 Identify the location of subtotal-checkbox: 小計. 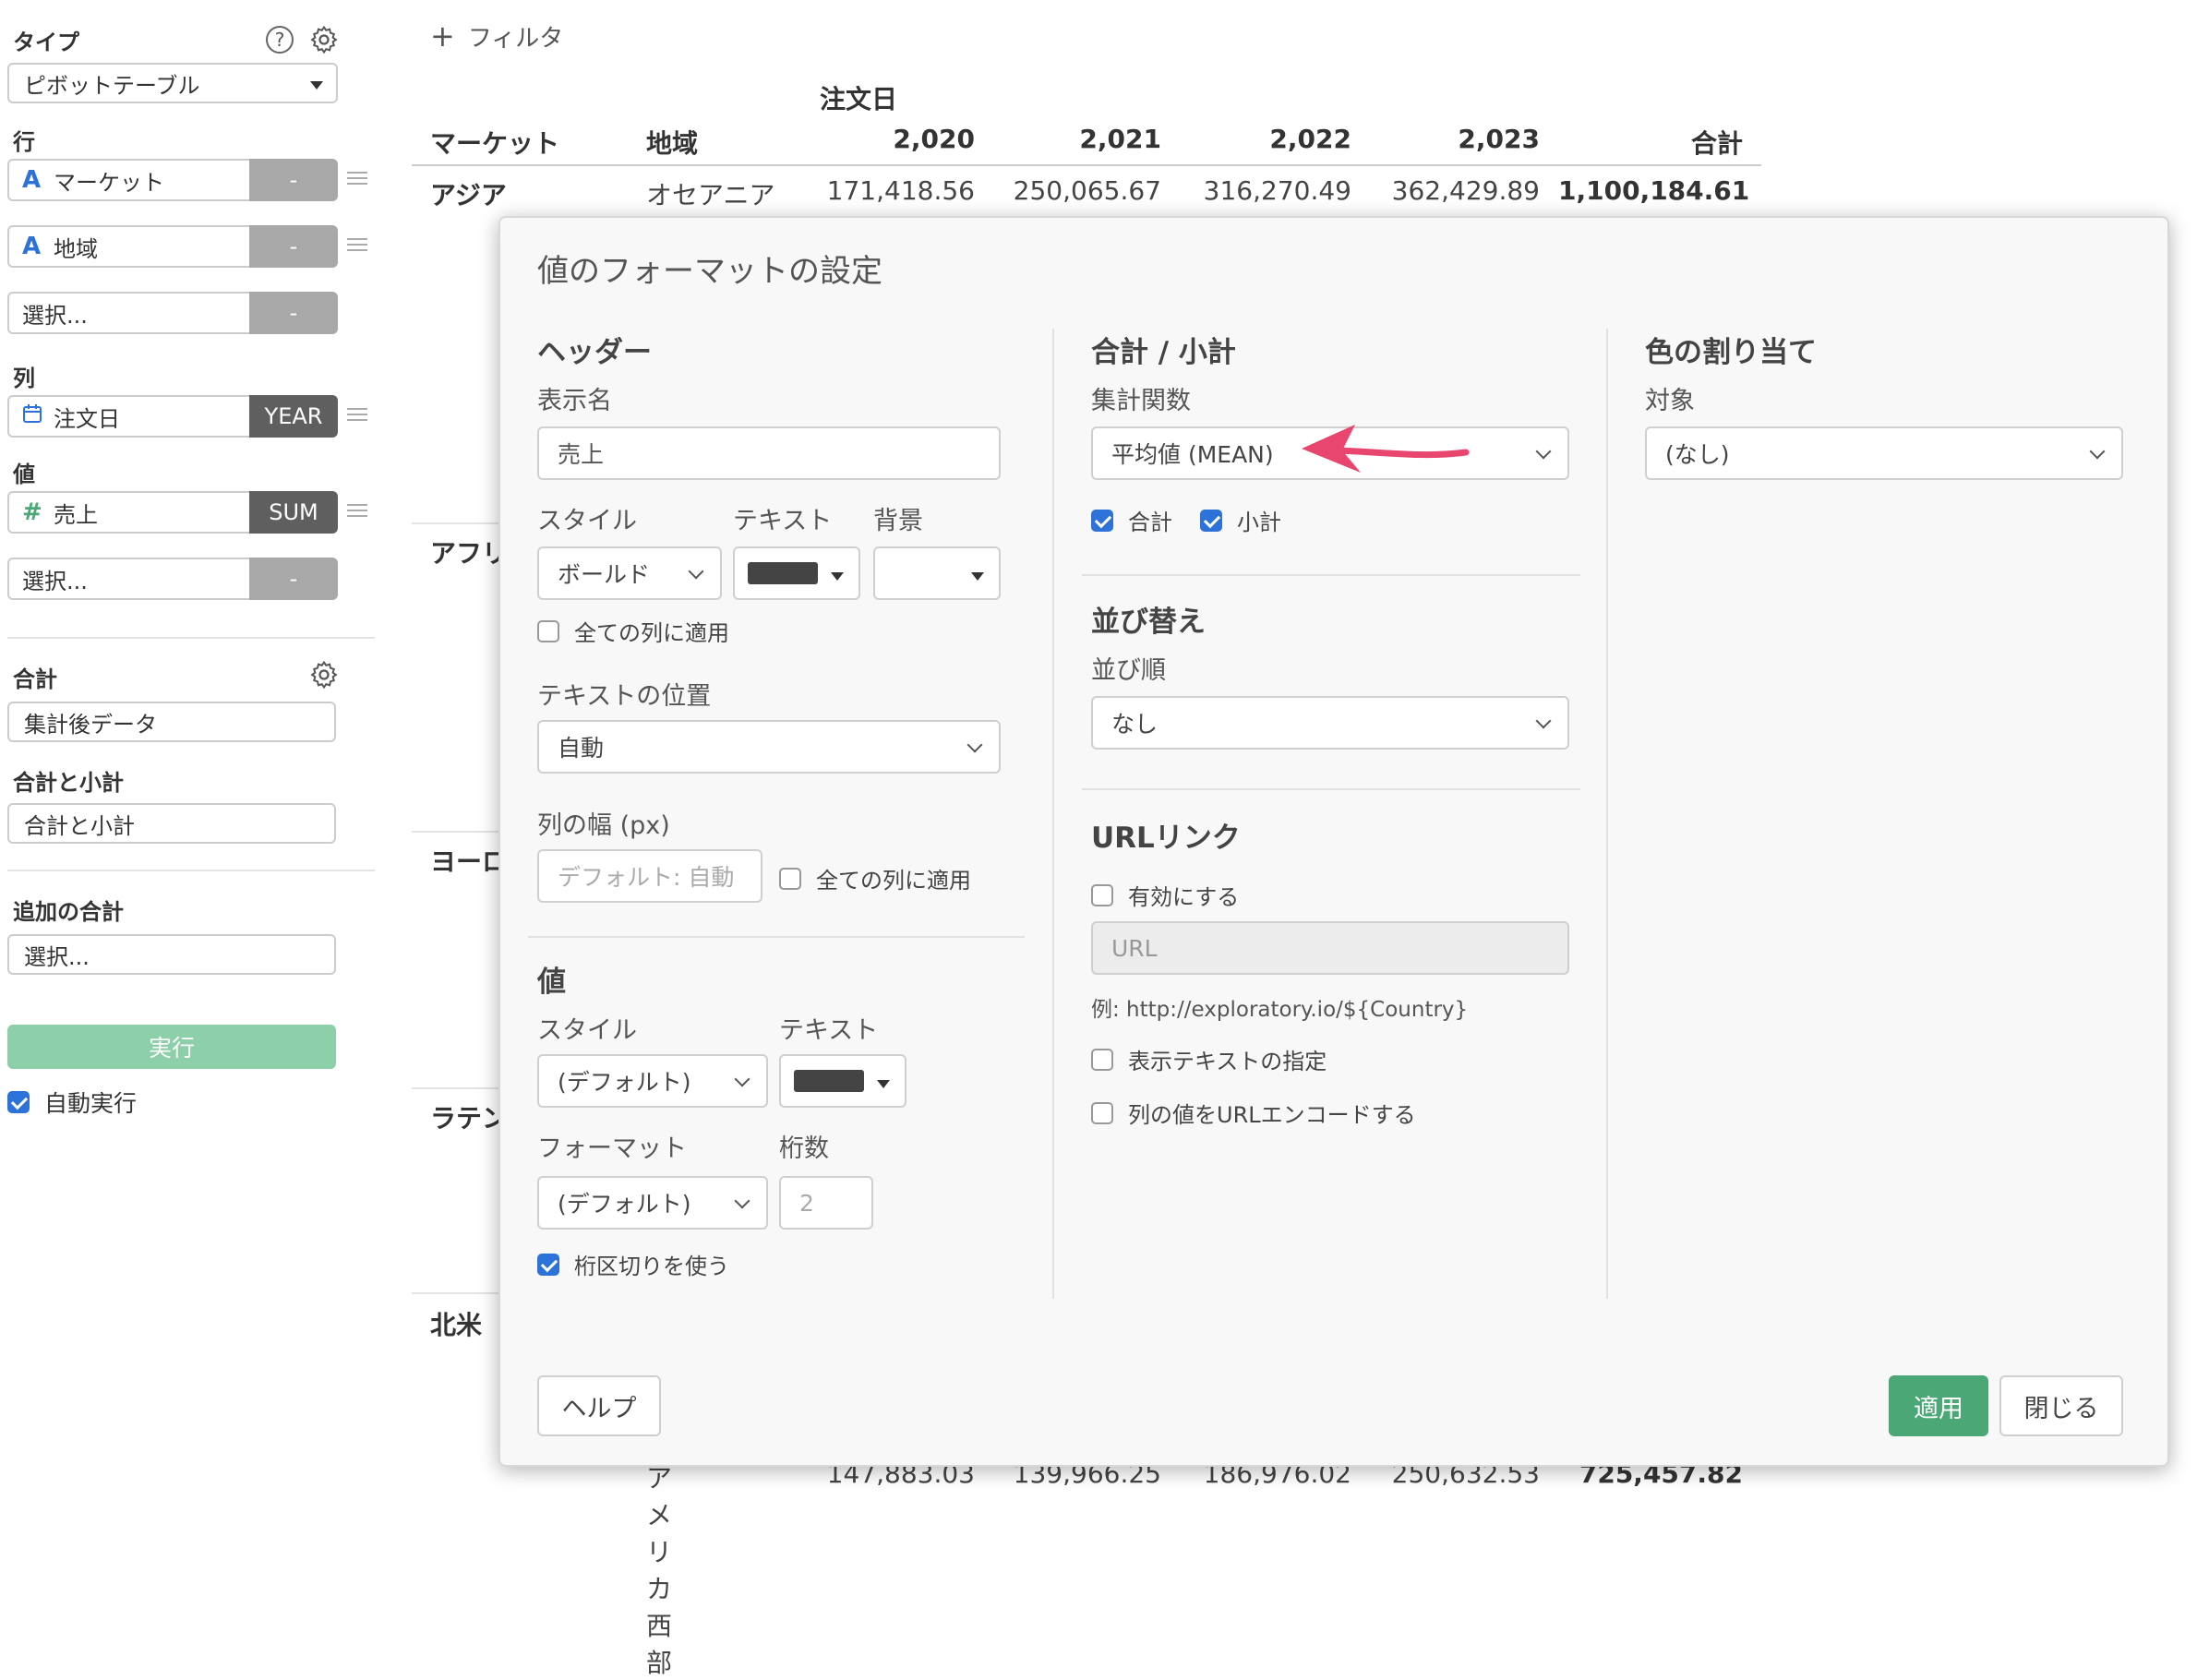
(1240, 520).